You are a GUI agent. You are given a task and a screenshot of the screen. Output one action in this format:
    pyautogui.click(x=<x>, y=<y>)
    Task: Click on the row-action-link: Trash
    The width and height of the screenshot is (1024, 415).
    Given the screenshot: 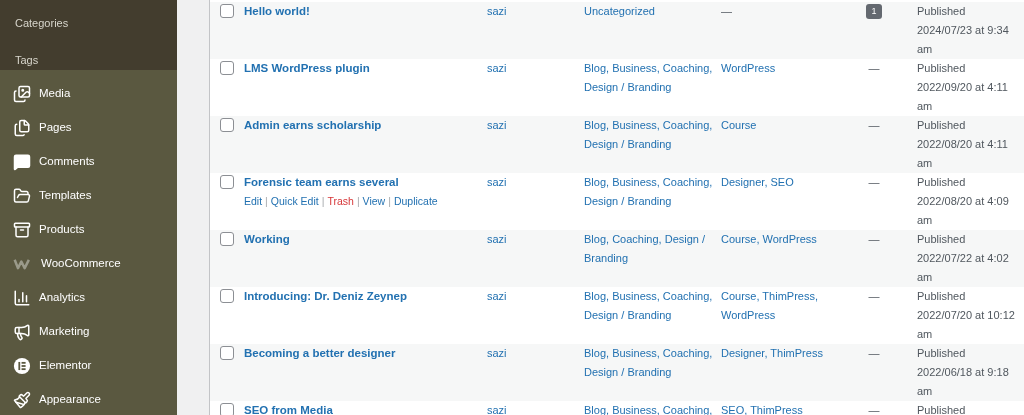 What is the action you would take?
    pyautogui.click(x=340, y=201)
    